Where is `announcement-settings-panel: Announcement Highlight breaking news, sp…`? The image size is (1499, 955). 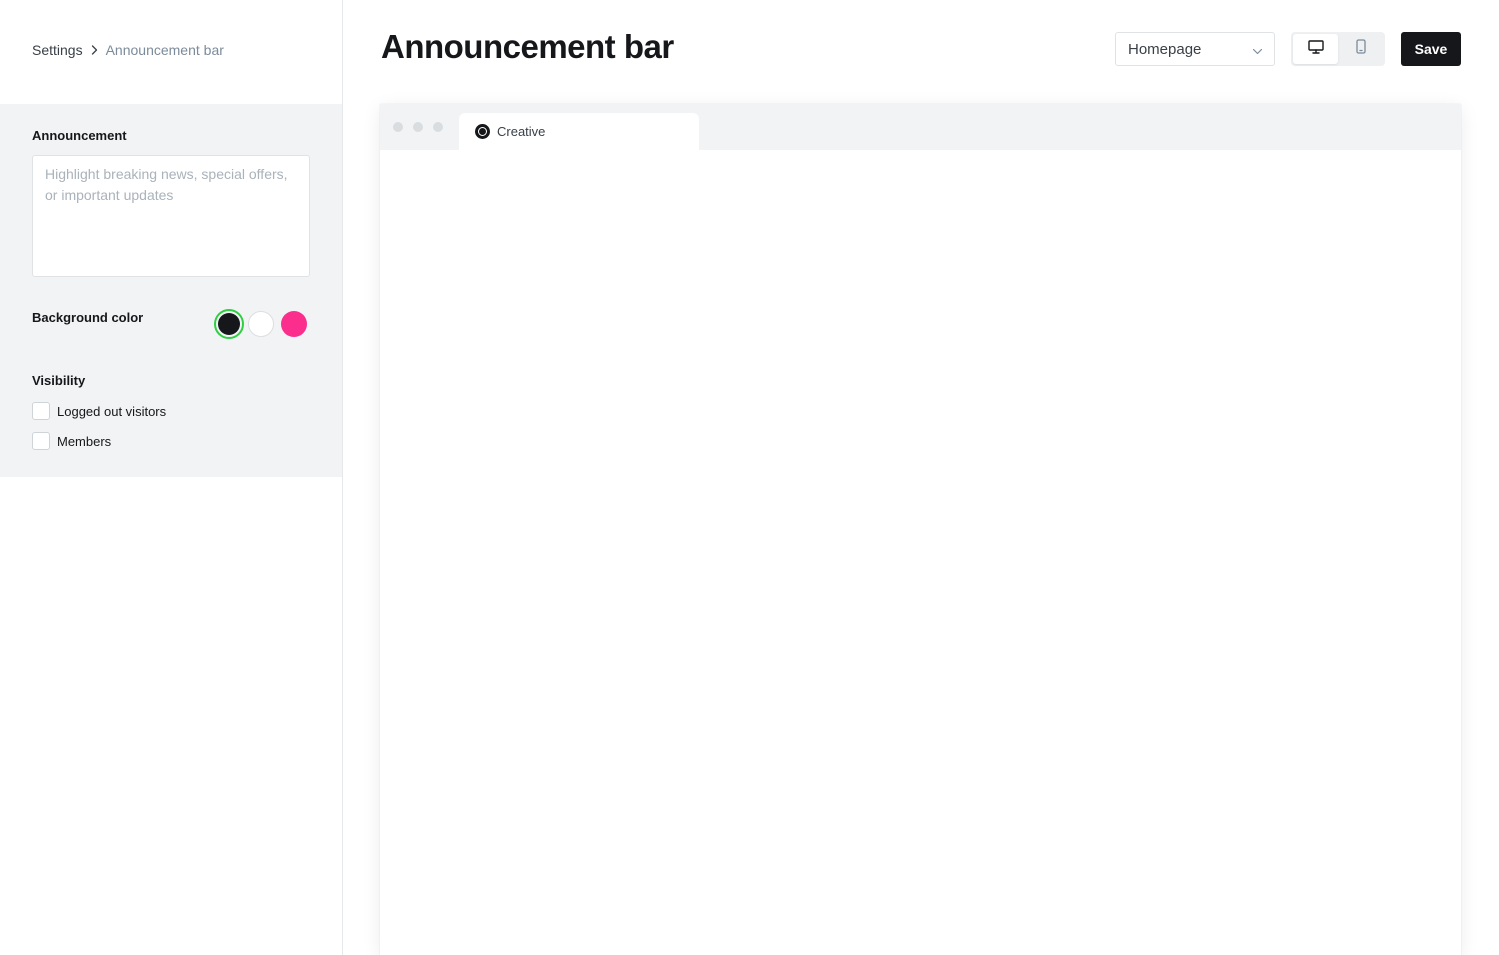 announcement-settings-panel: Announcement Highlight breaking news, sp… is located at coordinates (171, 290).